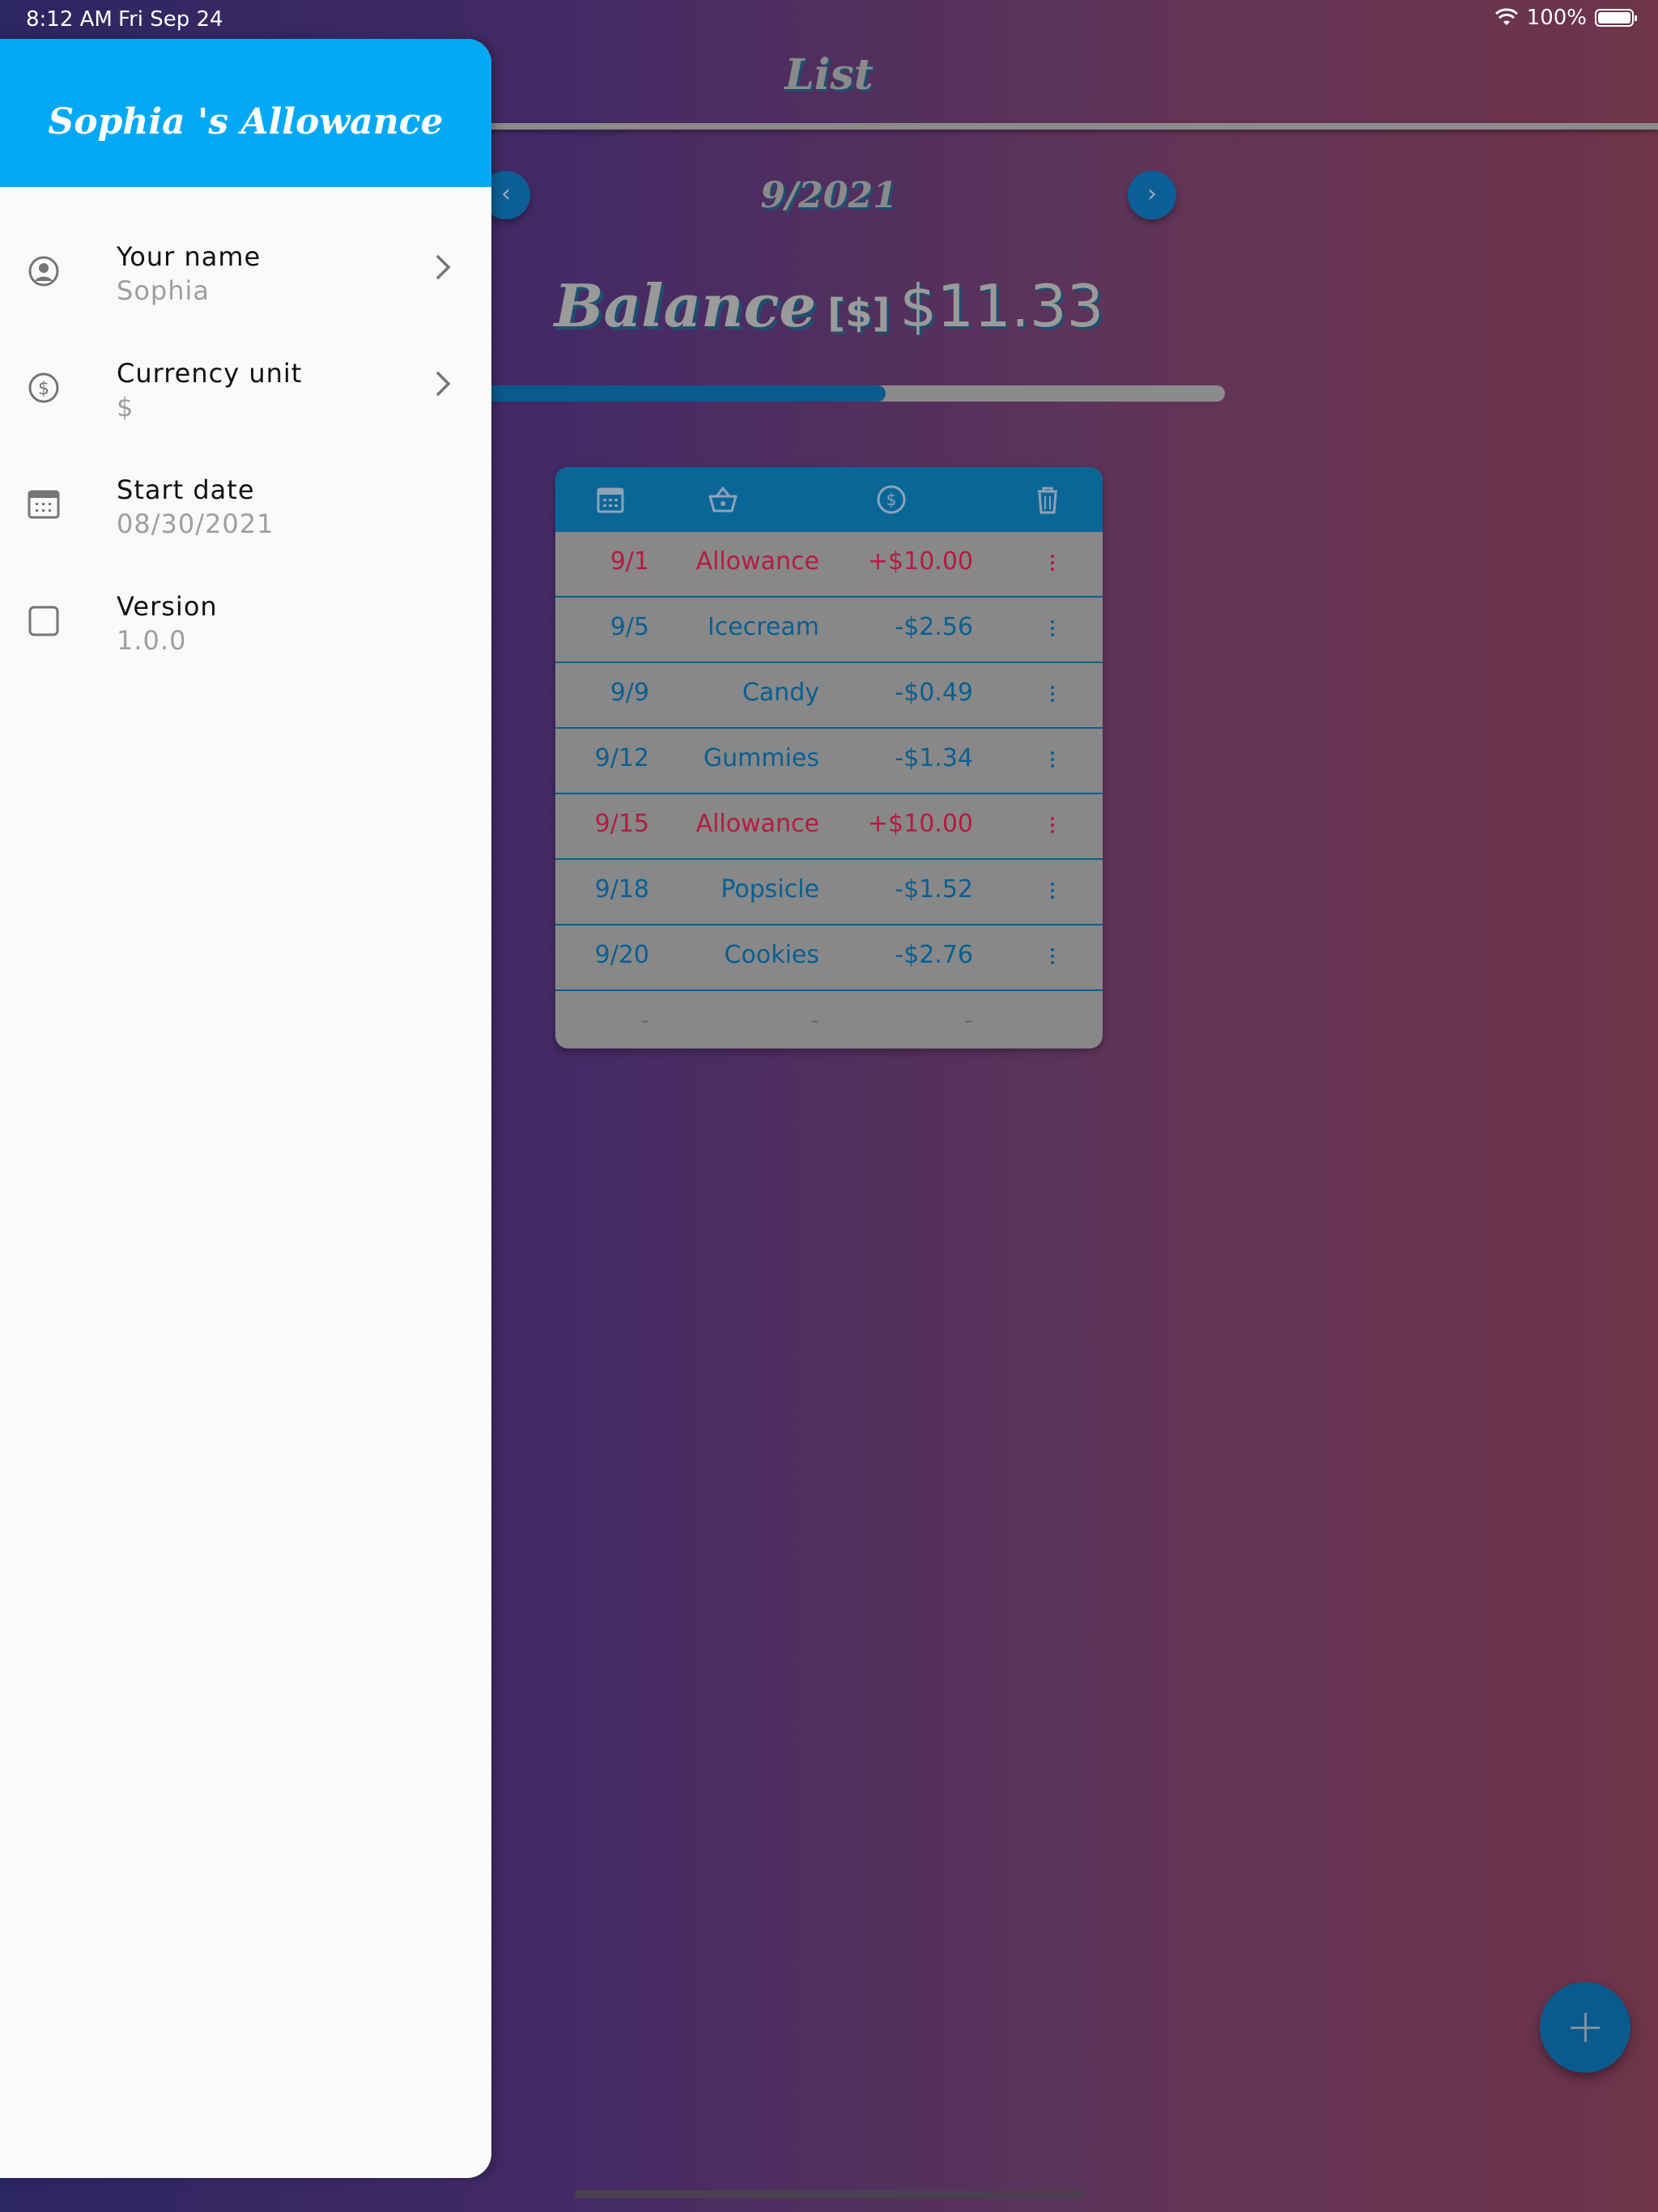  Describe the element at coordinates (934, 693) in the screenshot. I see `row-amount: -$0.49` at that location.